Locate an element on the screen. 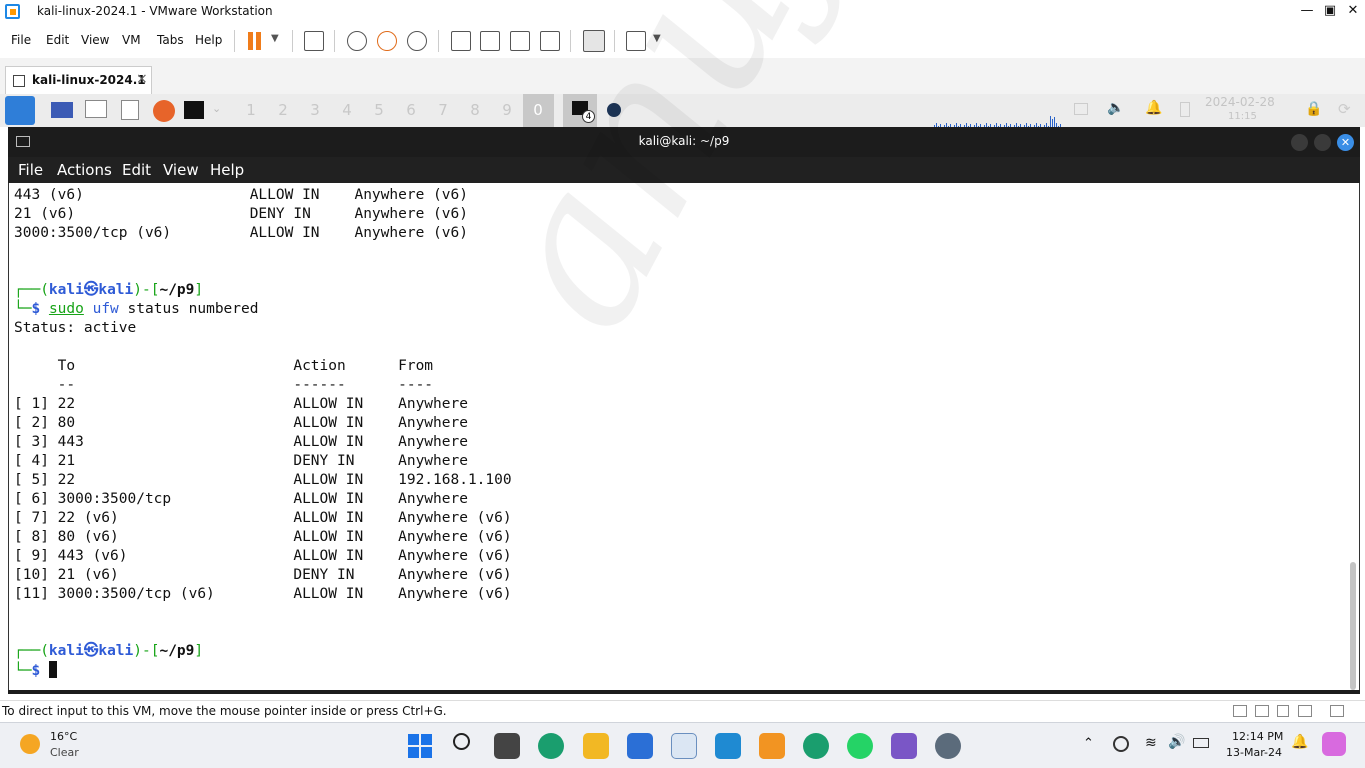 The width and height of the screenshot is (1365, 768). sync-icon is located at coordinates (1121, 744).